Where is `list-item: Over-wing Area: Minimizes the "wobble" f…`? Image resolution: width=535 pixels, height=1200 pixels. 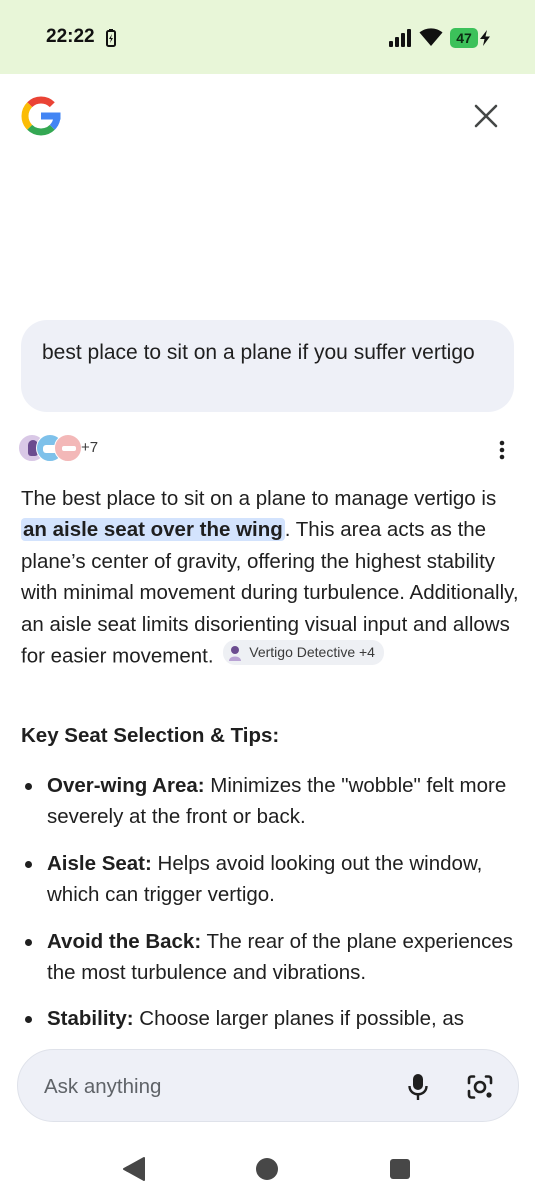
list-item: Over-wing Area: Minimizes the "wobble" f… is located at coordinates (271, 801).